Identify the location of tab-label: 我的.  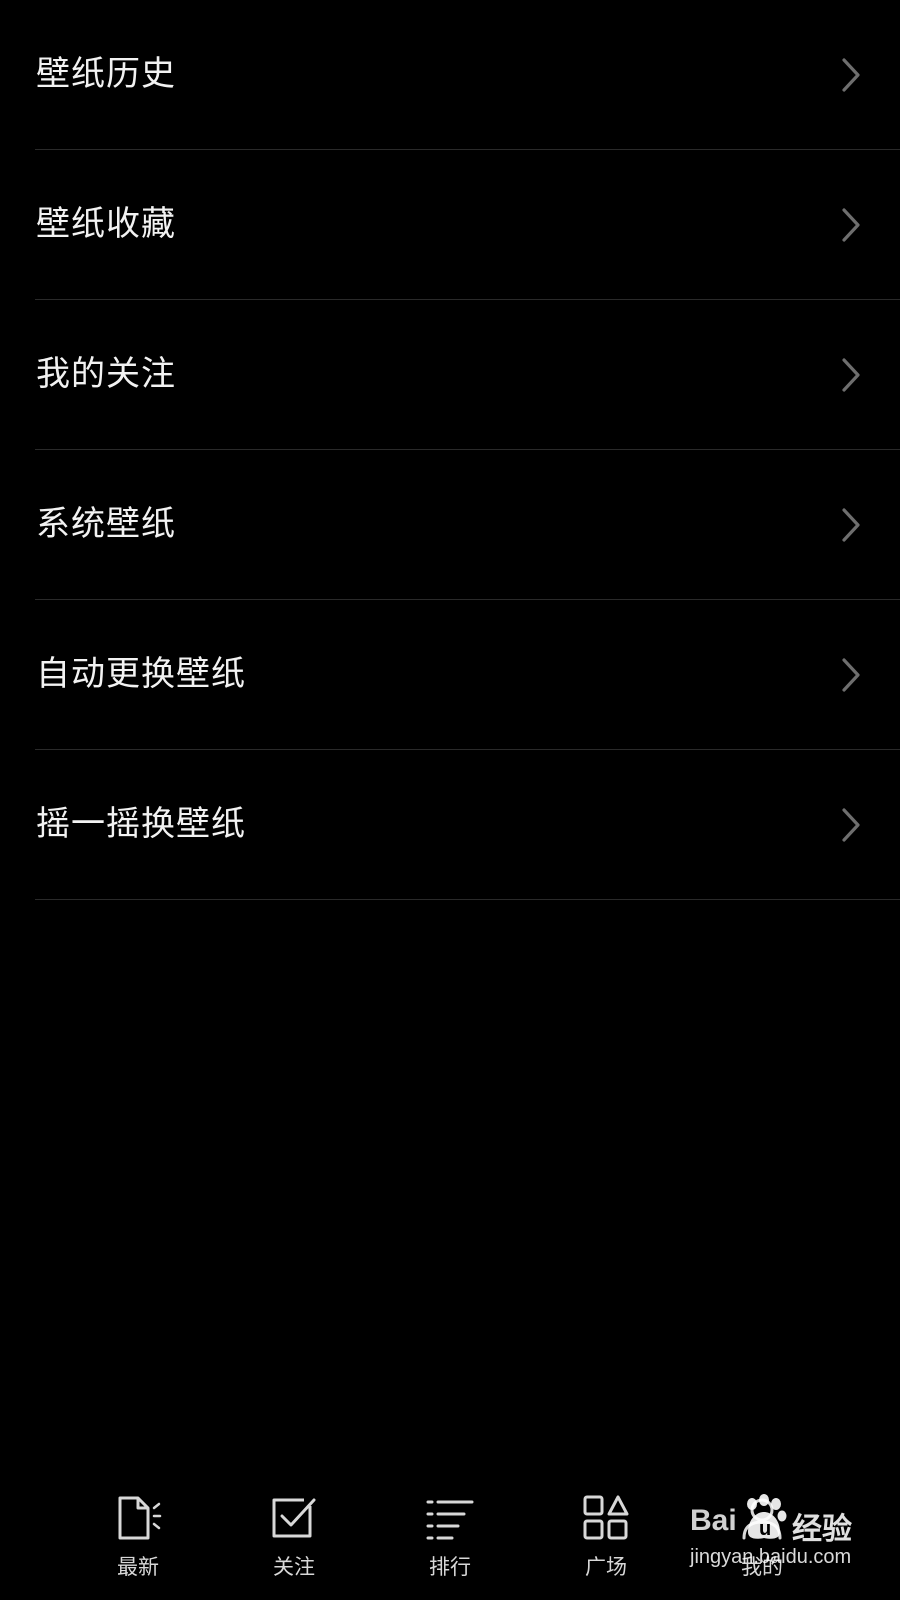
(762, 1567).